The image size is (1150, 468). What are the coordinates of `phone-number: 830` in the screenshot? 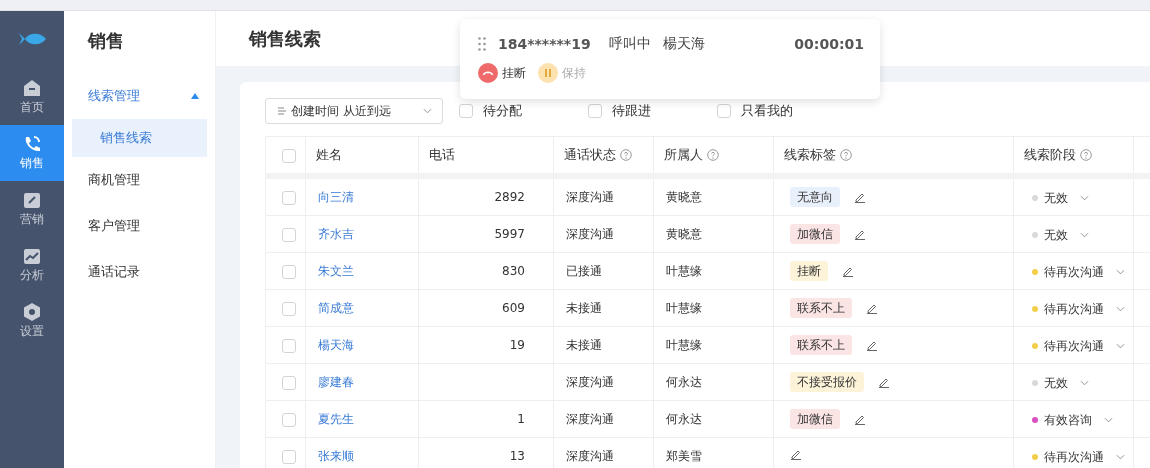 It's located at (513, 271).